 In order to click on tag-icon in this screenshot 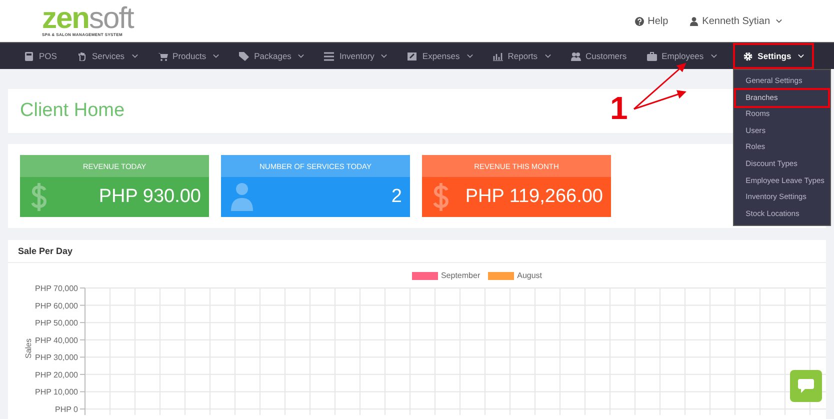, I will do `click(244, 56)`.